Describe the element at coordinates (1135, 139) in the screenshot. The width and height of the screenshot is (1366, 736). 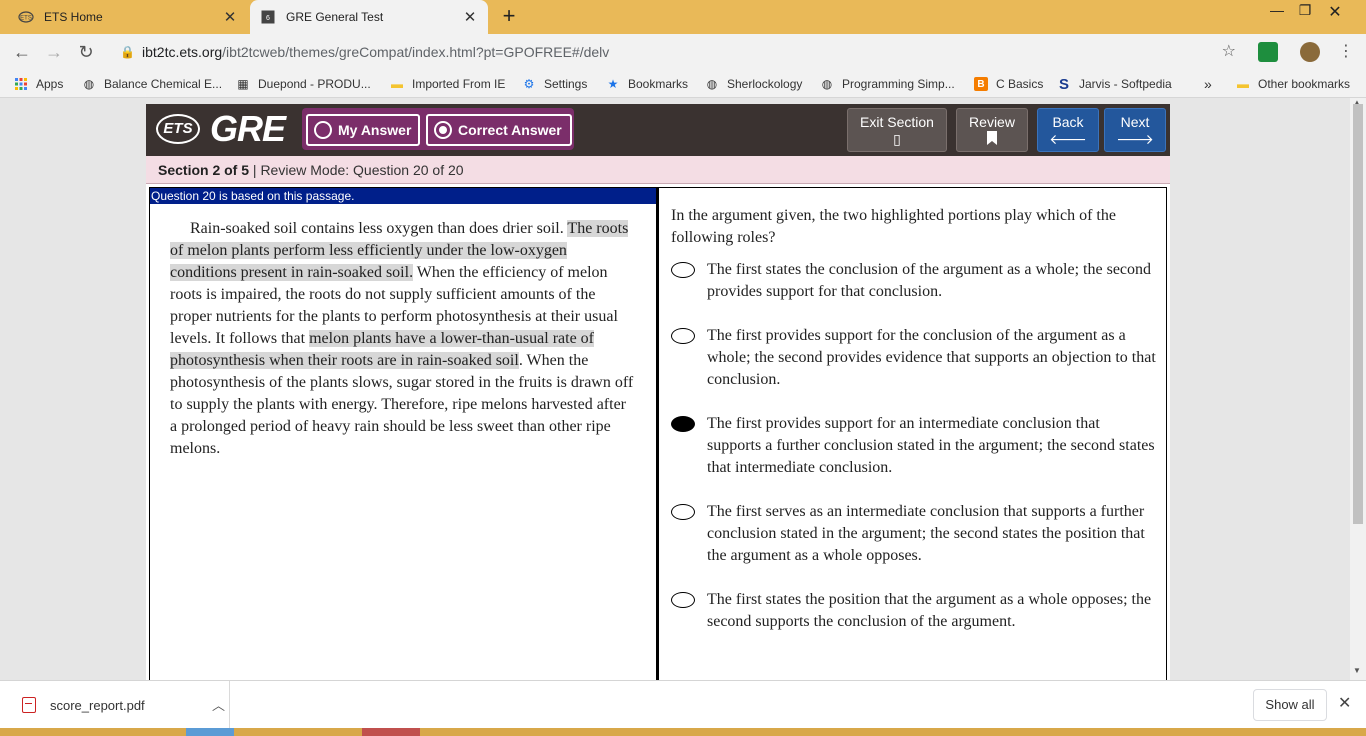
I see `right-arrow-icon: 🡒` at that location.